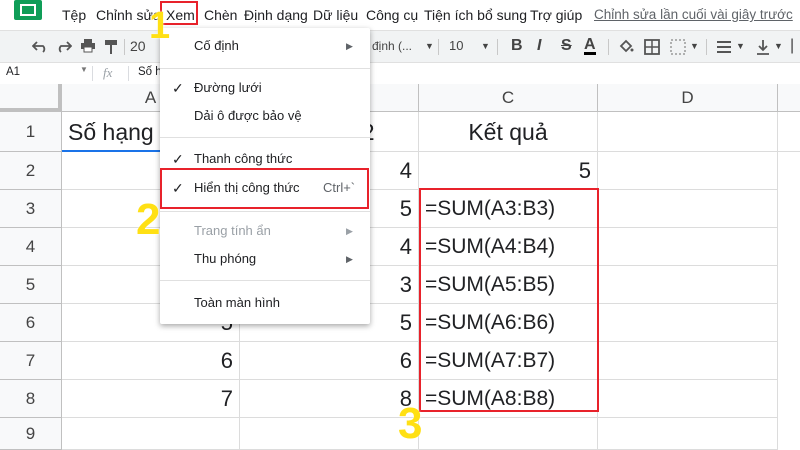 This screenshot has height=450, width=800. I want to click on cell-d9, so click(688, 434).